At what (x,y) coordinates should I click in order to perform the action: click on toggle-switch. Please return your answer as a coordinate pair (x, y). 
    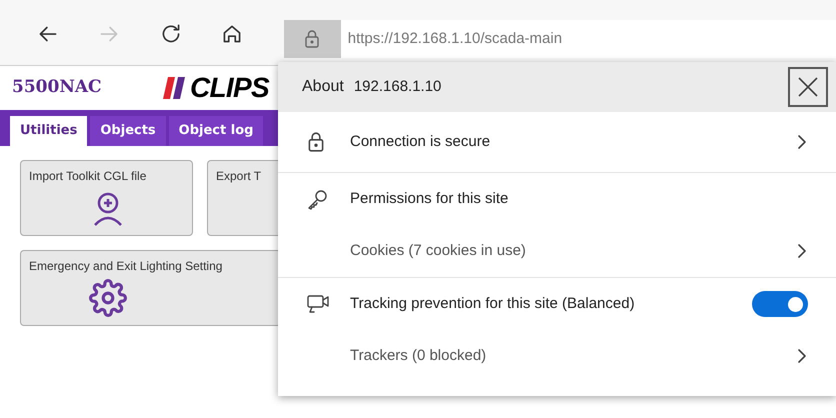
    Looking at the image, I should click on (780, 304).